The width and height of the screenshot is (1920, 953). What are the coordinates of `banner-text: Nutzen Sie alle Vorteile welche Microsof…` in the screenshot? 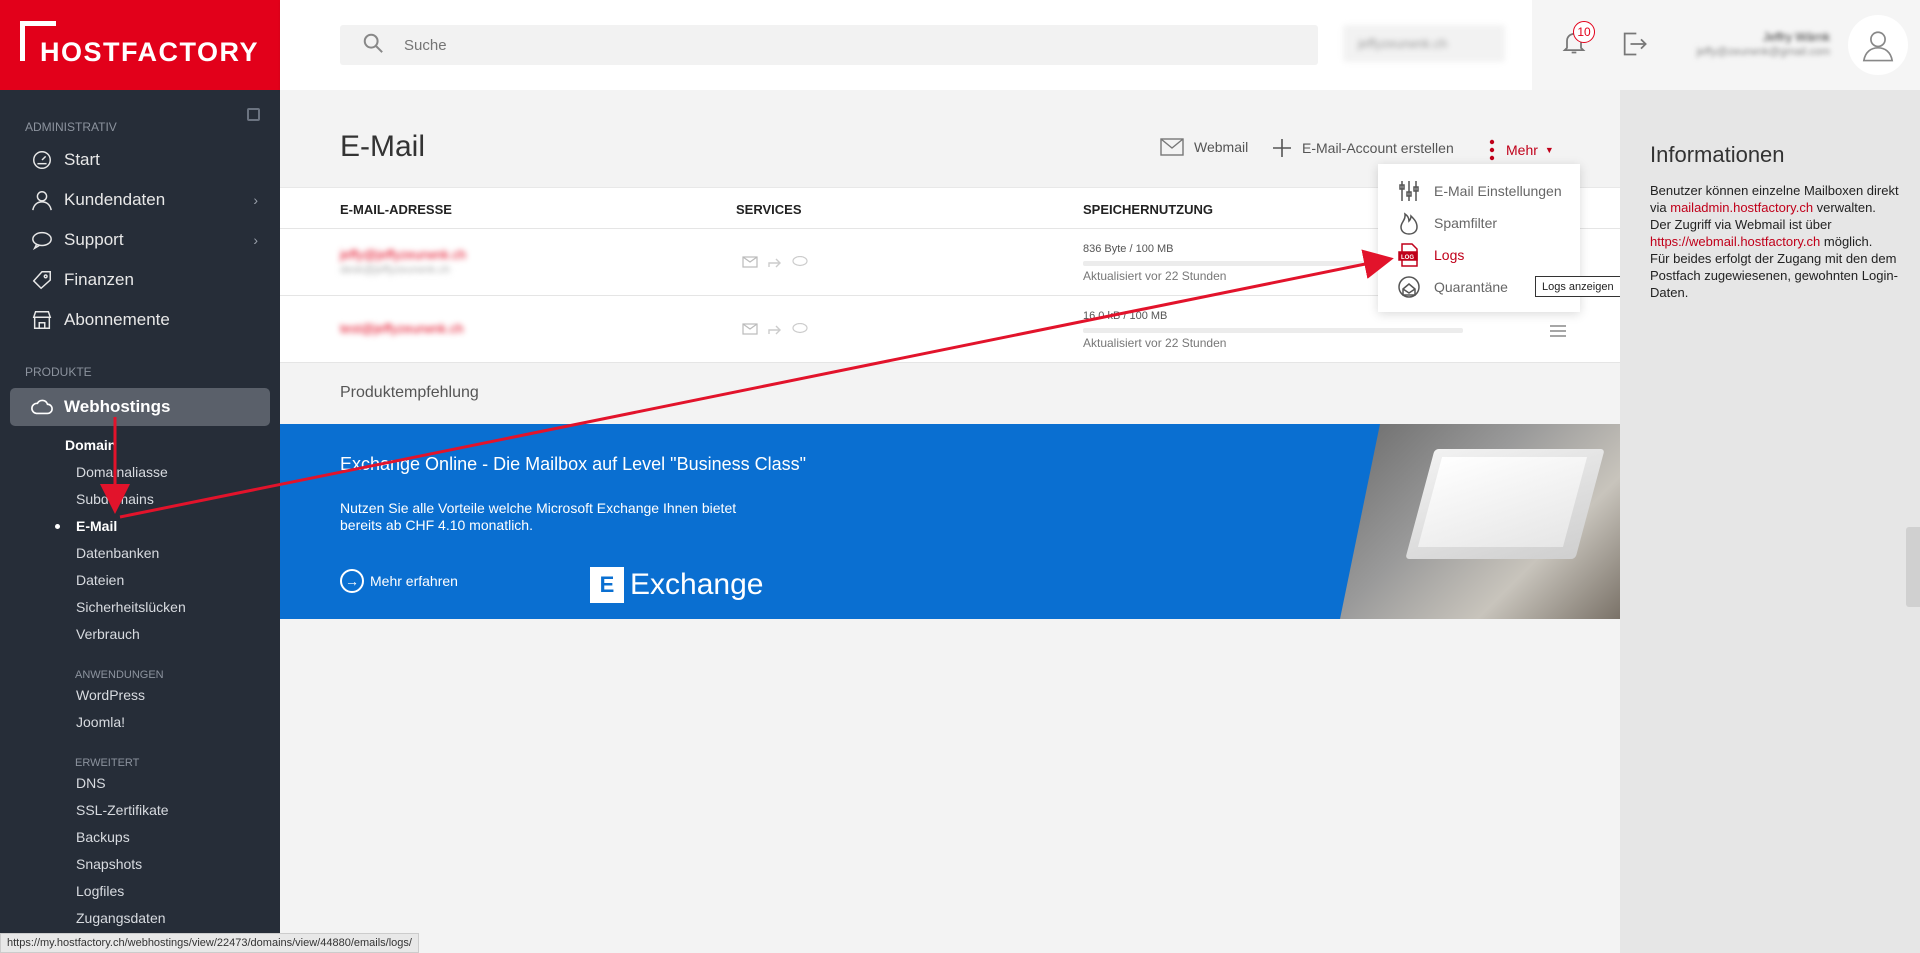 It's located at (538, 516).